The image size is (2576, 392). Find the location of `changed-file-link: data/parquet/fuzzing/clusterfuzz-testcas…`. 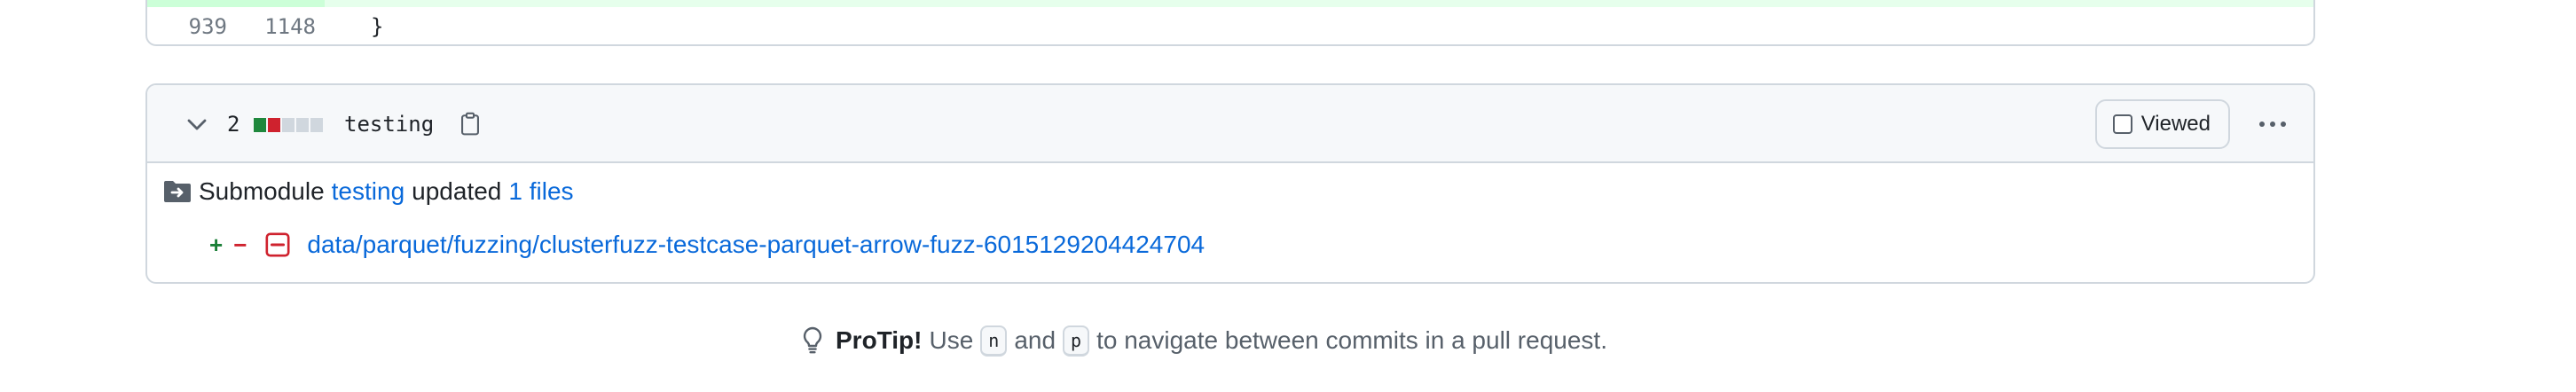

changed-file-link: data/parquet/fuzzing/clusterfuzz-testcas… is located at coordinates (756, 245).